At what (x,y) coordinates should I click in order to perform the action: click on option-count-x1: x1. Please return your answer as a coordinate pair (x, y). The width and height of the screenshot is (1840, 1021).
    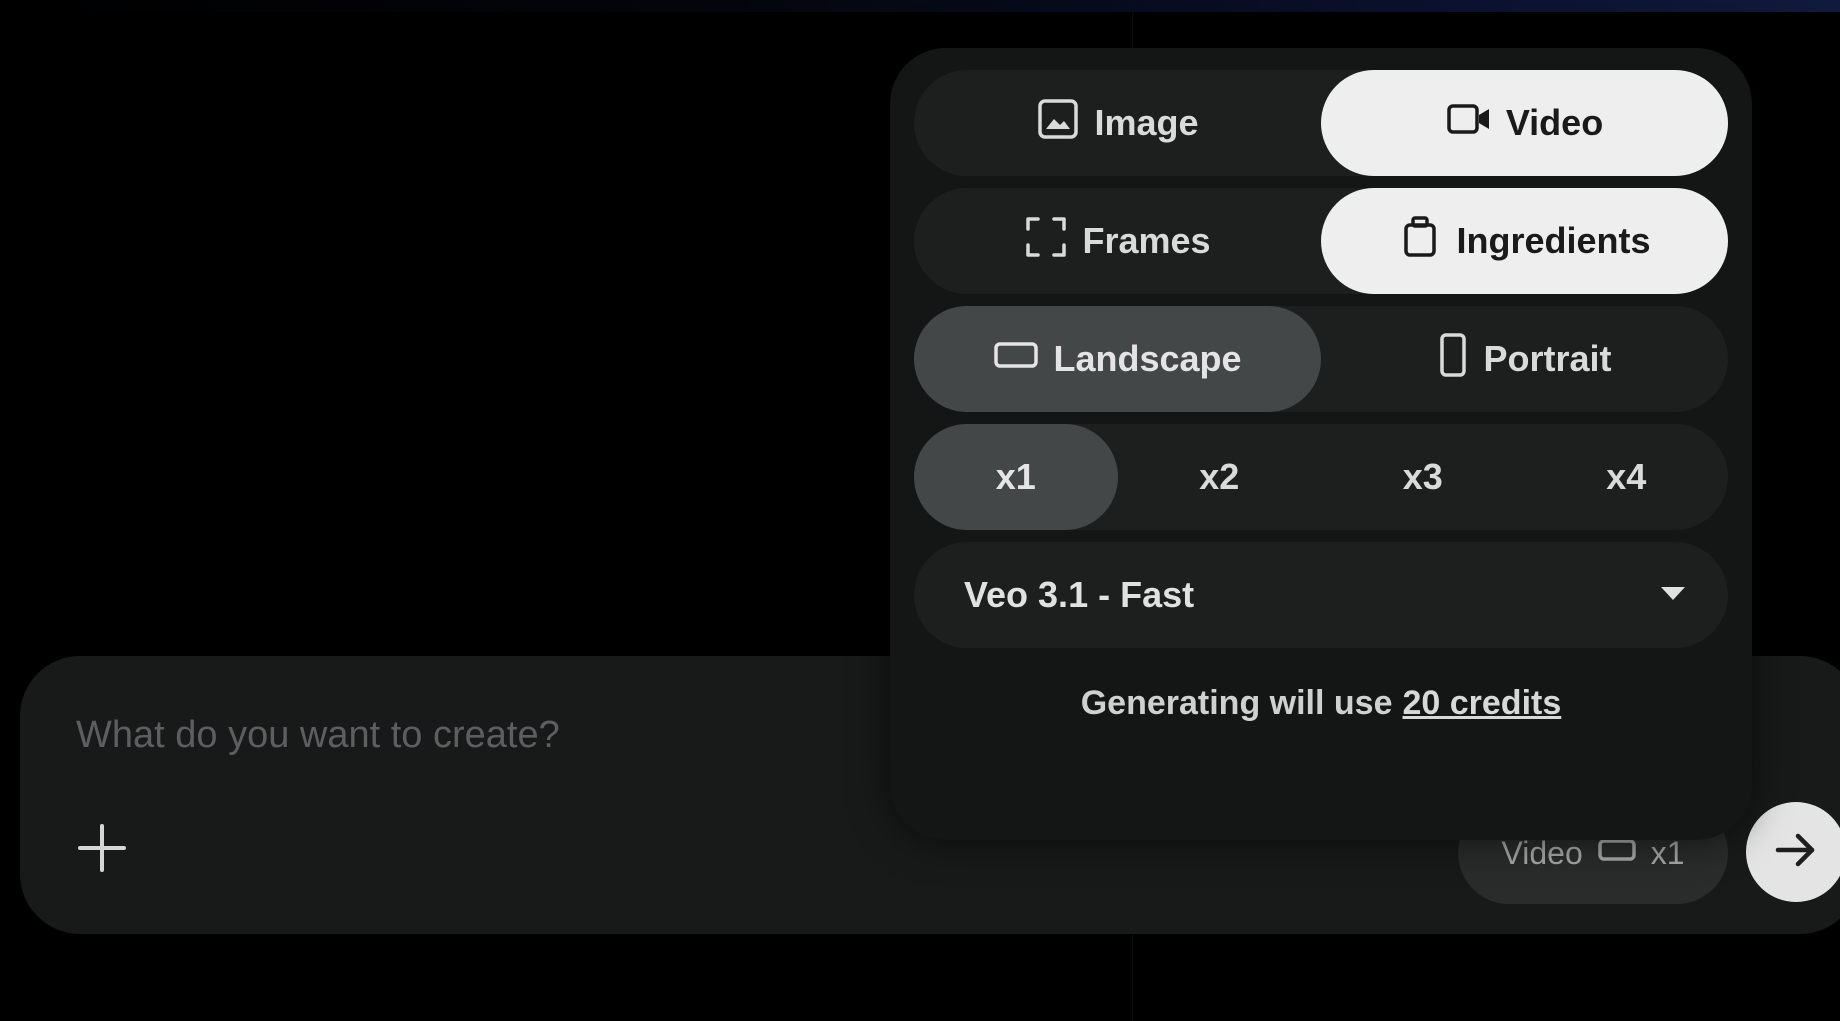
    Looking at the image, I should click on (1016, 477).